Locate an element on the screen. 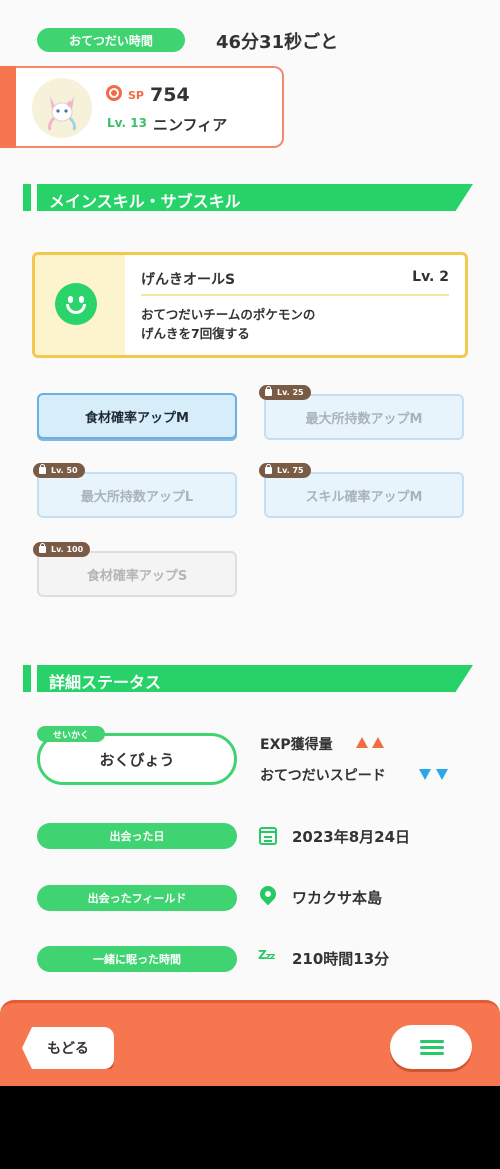 This screenshot has height=1169, width=500. bottom-bar: もどる is located at coordinates (250, 1043).